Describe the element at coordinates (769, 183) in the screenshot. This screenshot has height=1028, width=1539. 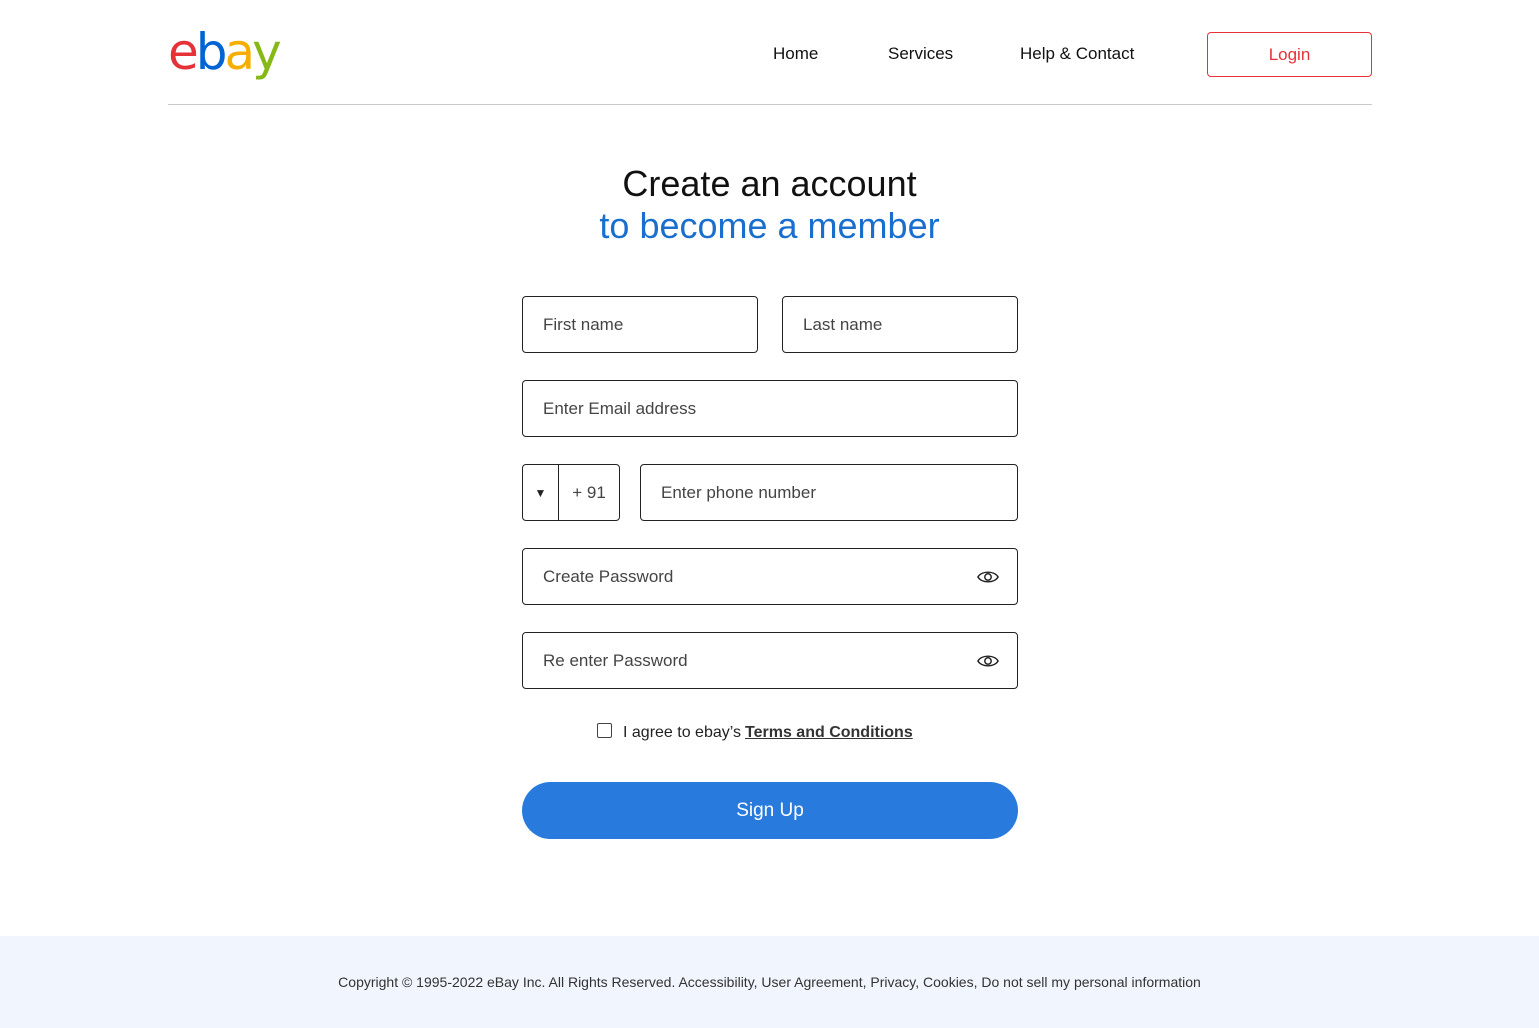
I see `page-title: Create an account` at that location.